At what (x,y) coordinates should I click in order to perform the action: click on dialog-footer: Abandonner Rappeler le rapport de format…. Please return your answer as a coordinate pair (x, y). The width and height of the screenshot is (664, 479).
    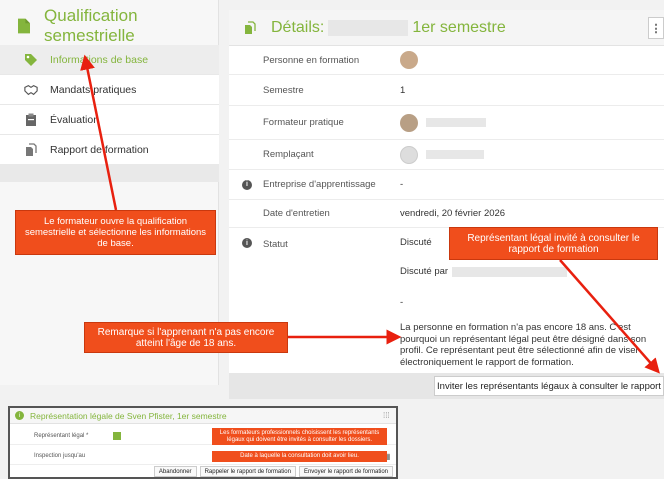
    Looking at the image, I should click on (203, 472).